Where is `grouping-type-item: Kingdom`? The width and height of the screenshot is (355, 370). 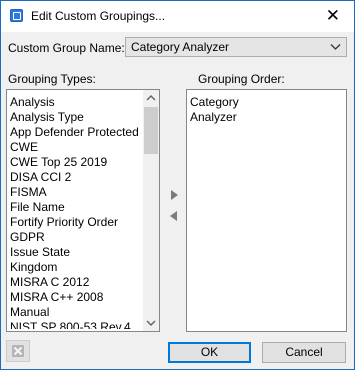
grouping-type-item: Kingdom is located at coordinates (76, 267).